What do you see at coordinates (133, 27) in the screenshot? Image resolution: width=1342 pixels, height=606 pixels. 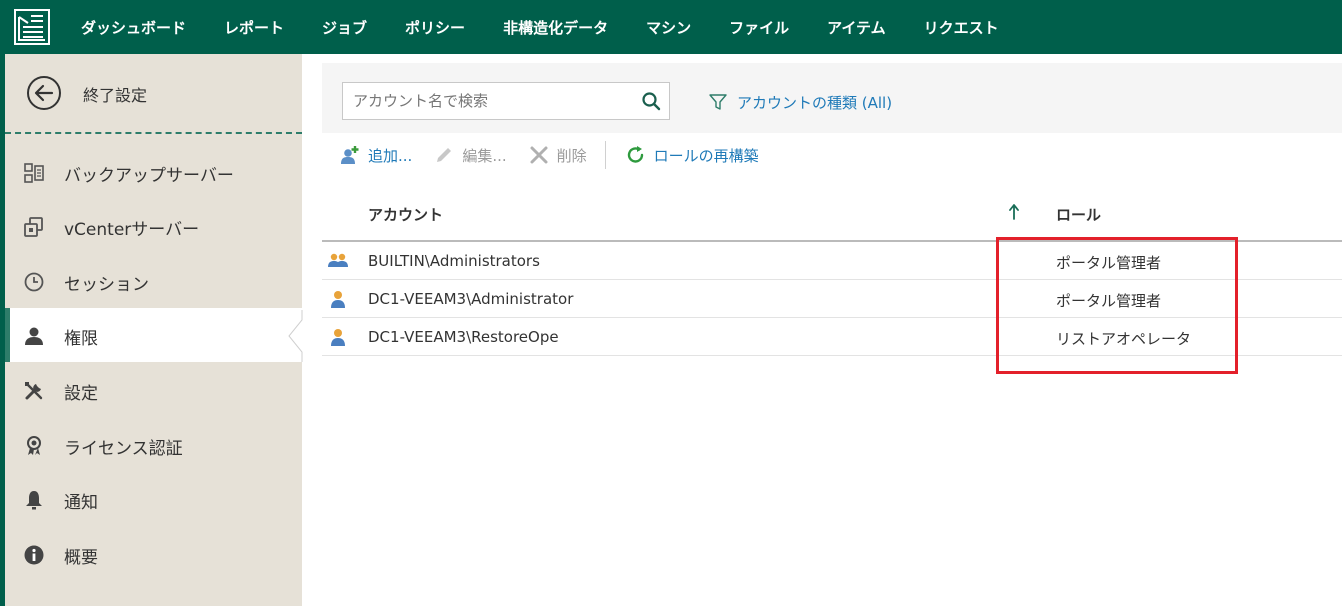 I see `nav-dashboard: ダッシュボード` at bounding box center [133, 27].